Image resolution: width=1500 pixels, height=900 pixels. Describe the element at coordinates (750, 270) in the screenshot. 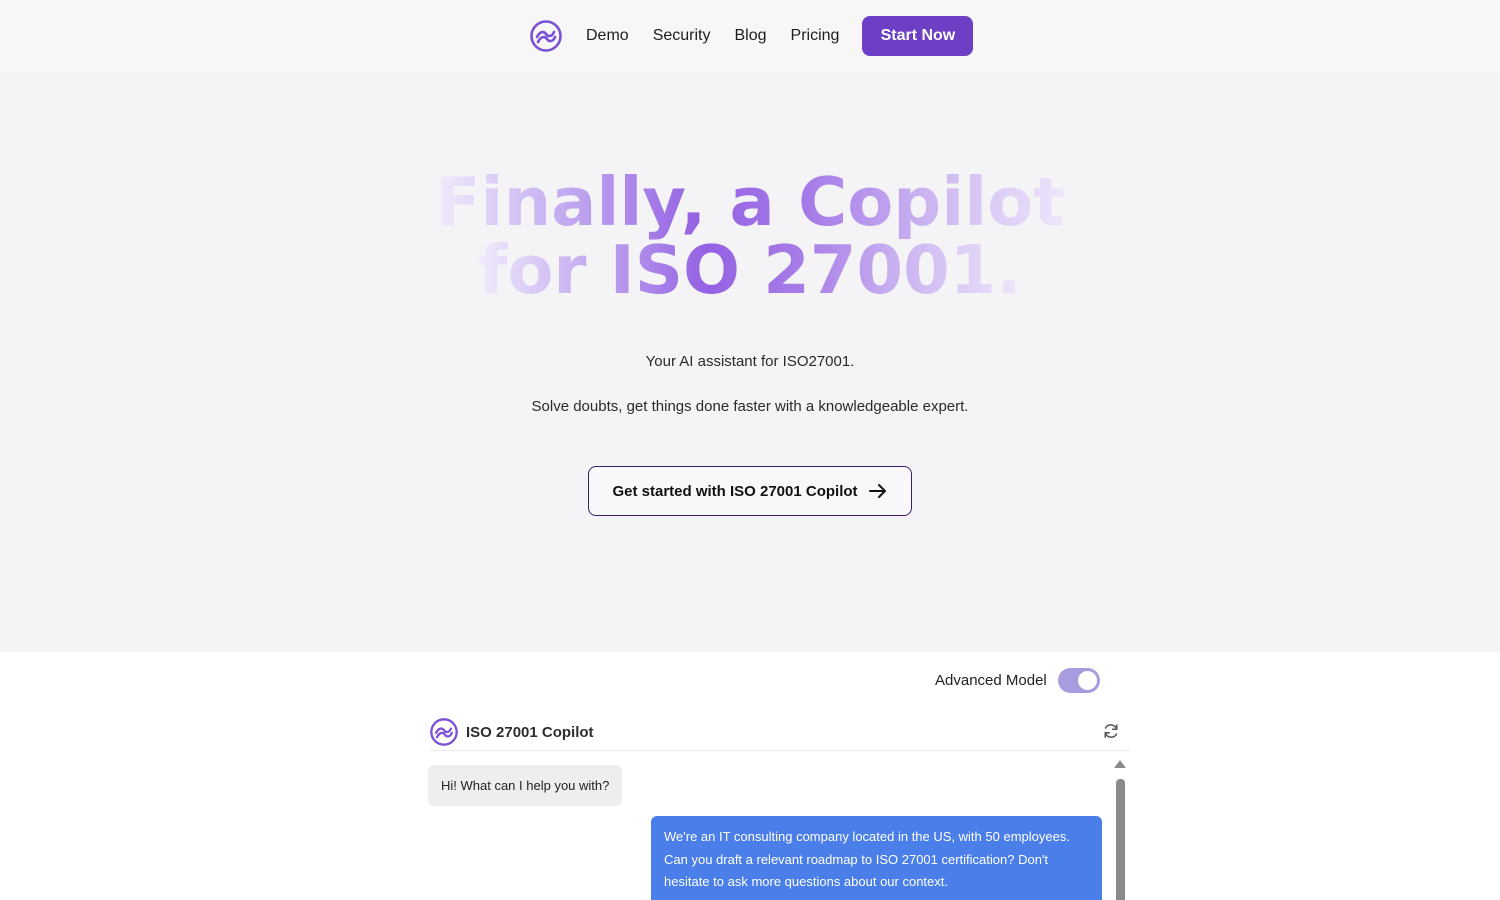

I see `headline-line-2: for ISO 27001.` at that location.